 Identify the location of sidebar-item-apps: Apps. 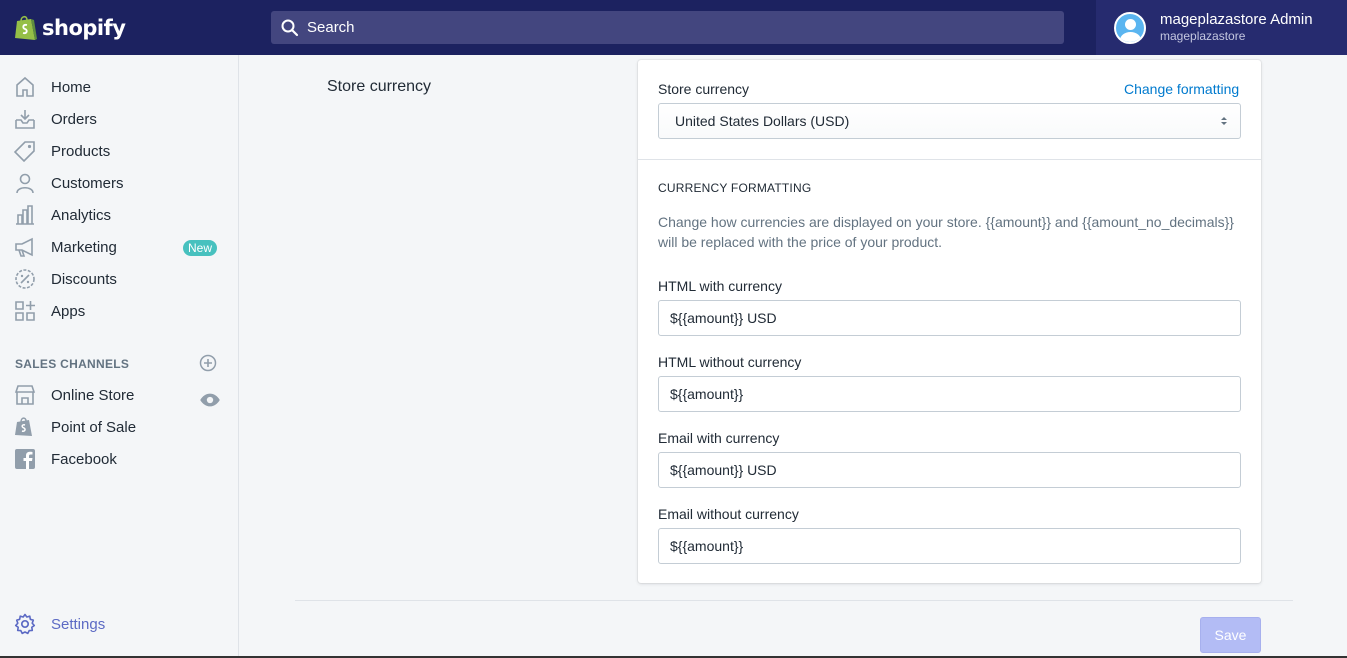
(119, 311).